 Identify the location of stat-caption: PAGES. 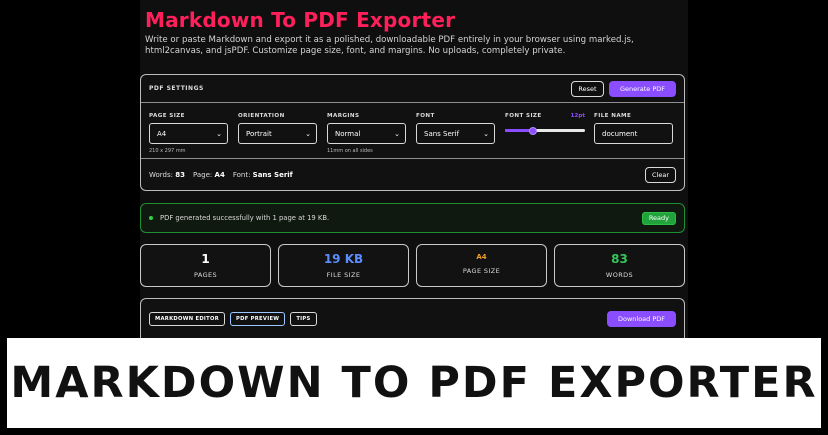
(205, 275).